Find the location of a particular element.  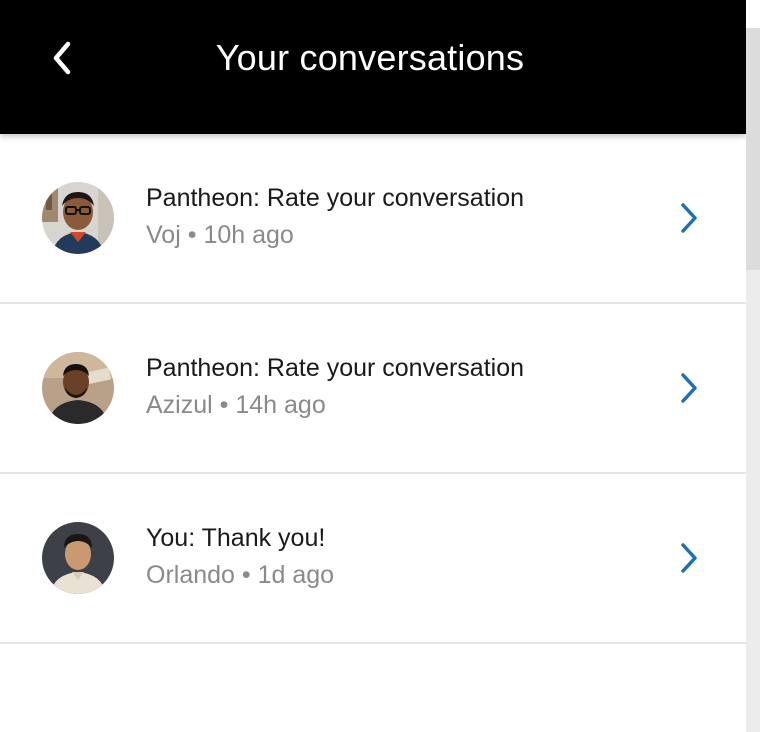

sender-name: Orlando is located at coordinates (190, 575).